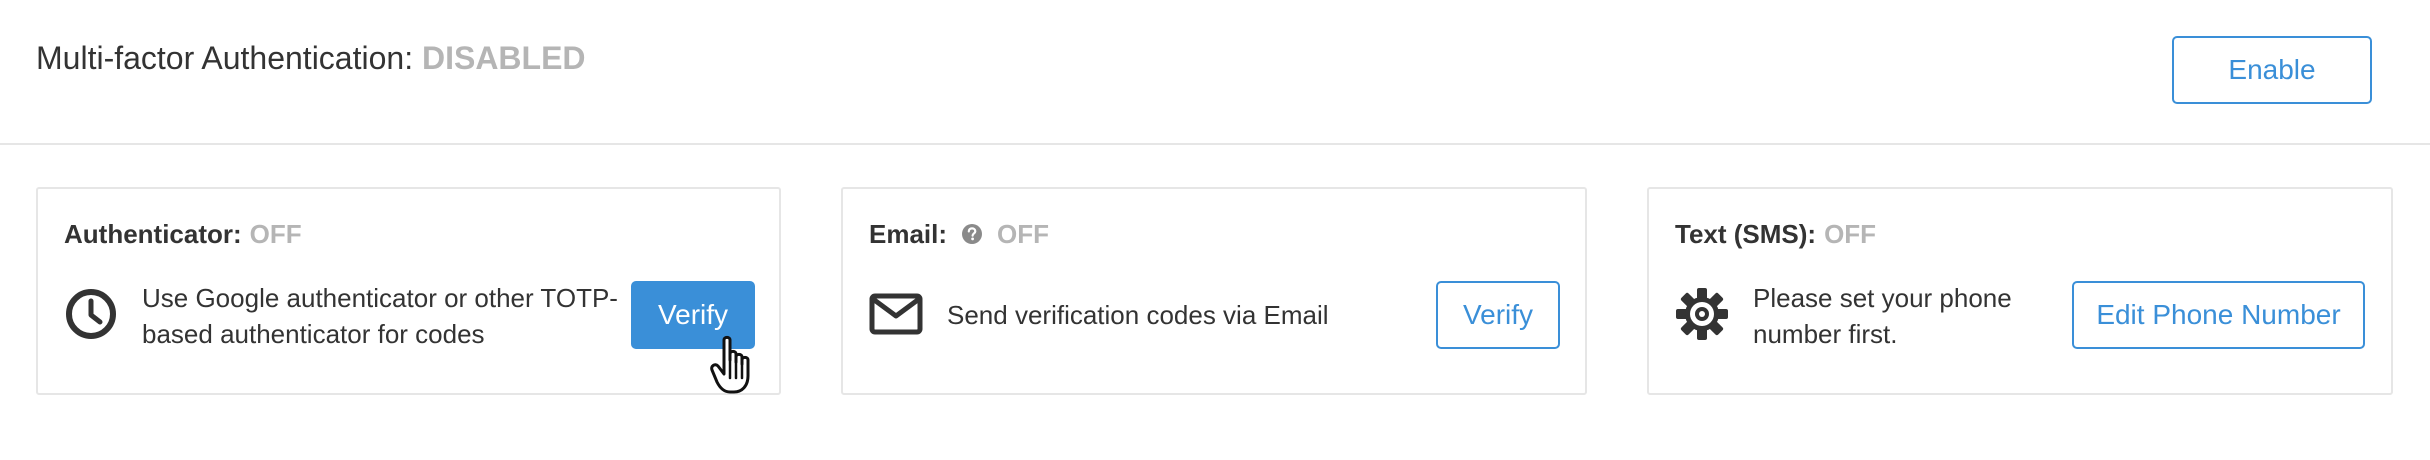 The width and height of the screenshot is (2430, 460). What do you see at coordinates (503, 58) in the screenshot?
I see `mfa-status: DISABLED` at bounding box center [503, 58].